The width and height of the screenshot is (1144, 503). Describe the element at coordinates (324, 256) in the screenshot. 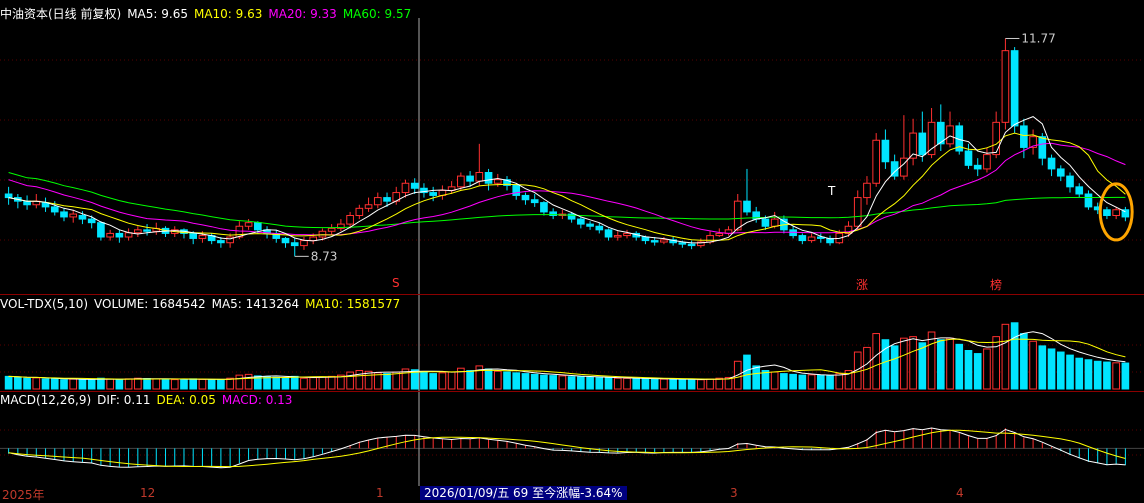

I see `low-price-label: 8.73` at that location.